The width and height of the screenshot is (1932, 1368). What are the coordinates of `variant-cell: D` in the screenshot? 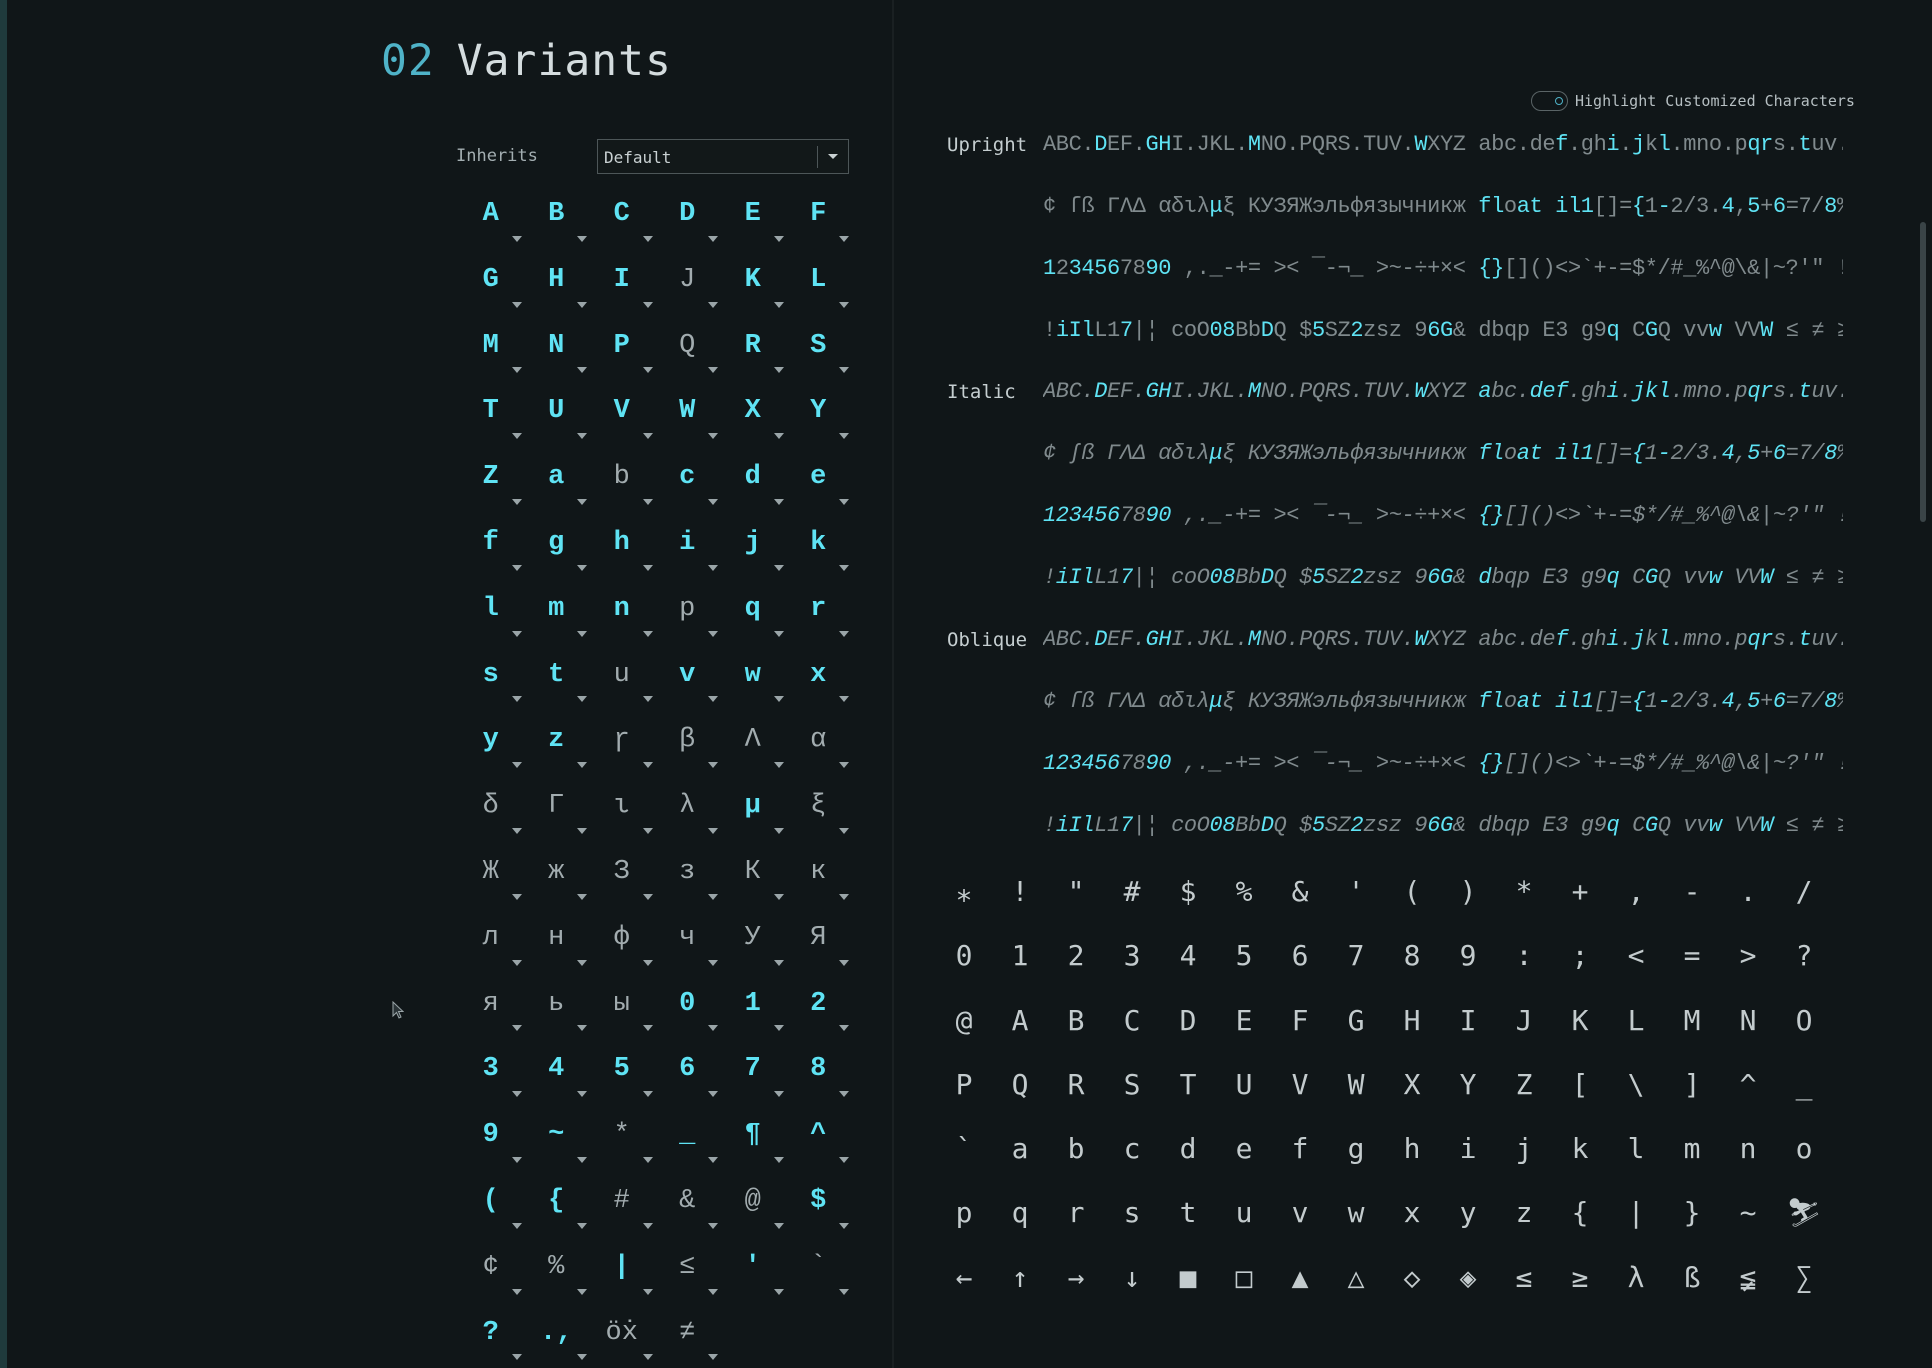 It's located at (688, 217).